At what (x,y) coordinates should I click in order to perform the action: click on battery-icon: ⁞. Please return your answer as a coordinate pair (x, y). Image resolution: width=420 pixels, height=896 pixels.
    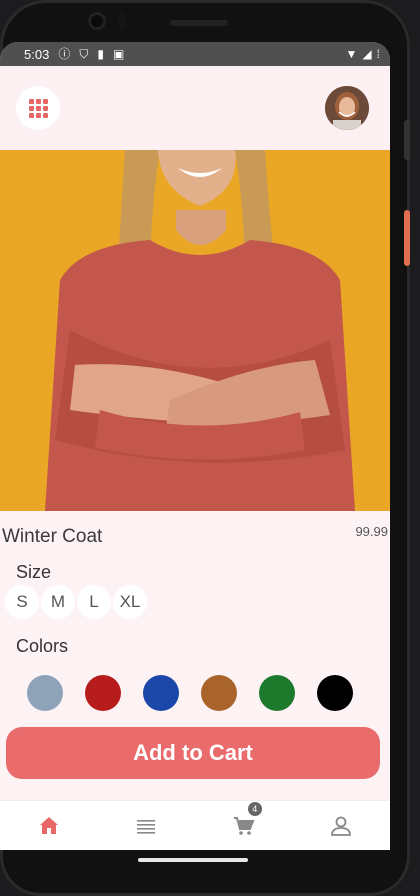
    Looking at the image, I should click on (378, 54).